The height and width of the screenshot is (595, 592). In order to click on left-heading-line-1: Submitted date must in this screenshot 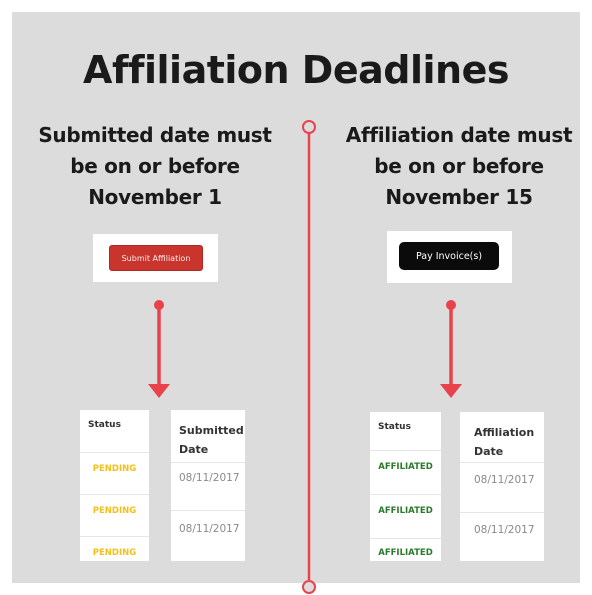, I will do `click(155, 135)`.